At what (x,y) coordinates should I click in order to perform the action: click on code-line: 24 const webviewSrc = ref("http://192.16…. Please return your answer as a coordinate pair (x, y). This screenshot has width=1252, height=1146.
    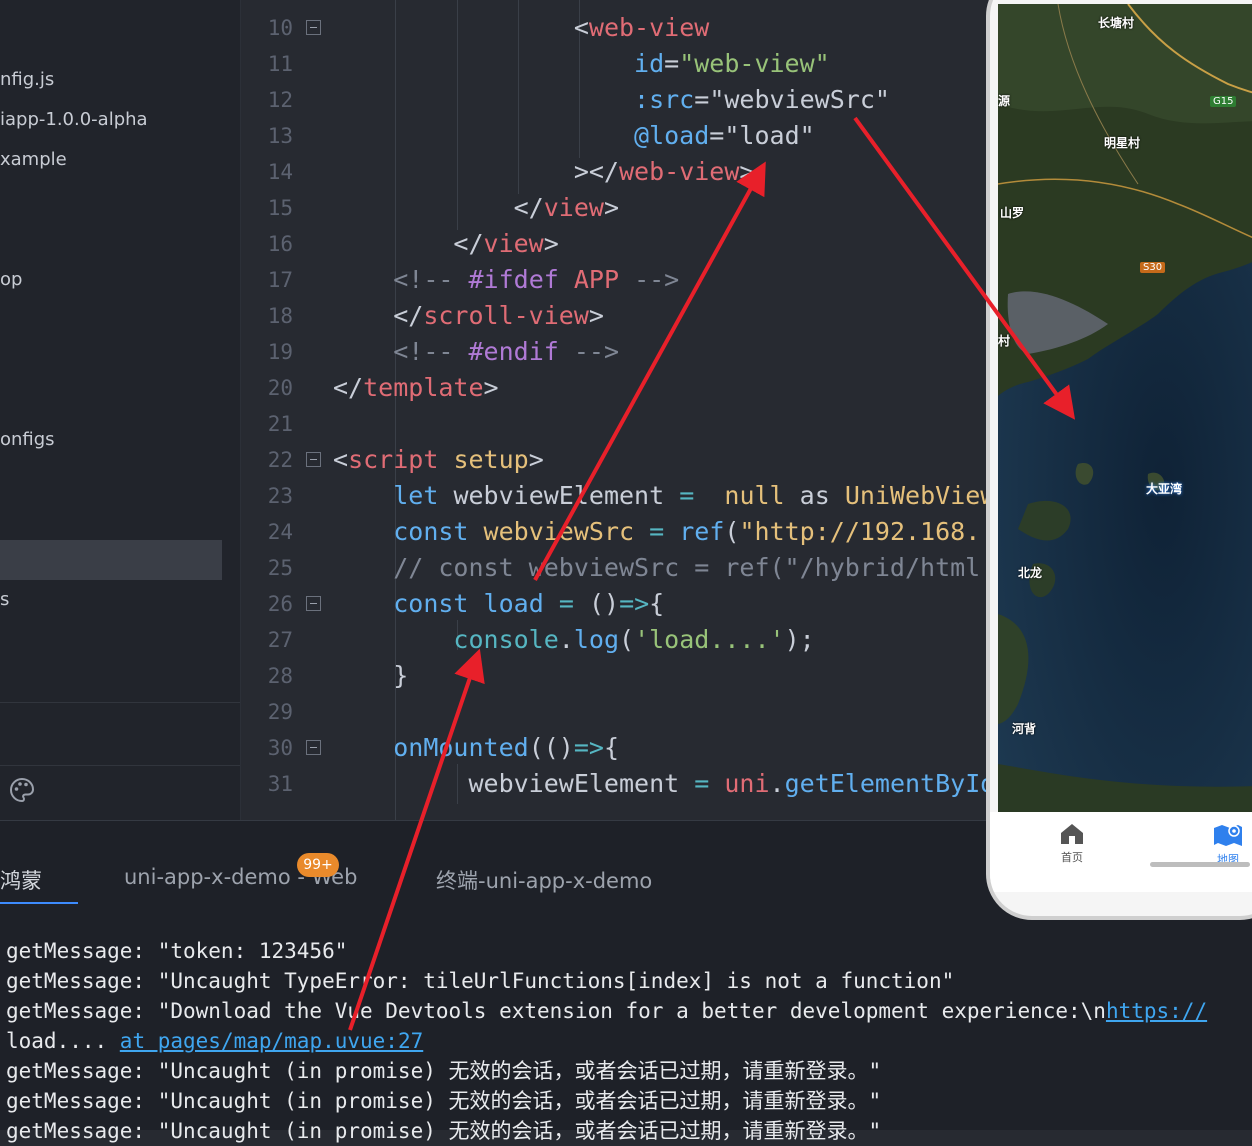
    Looking at the image, I should click on (615, 532).